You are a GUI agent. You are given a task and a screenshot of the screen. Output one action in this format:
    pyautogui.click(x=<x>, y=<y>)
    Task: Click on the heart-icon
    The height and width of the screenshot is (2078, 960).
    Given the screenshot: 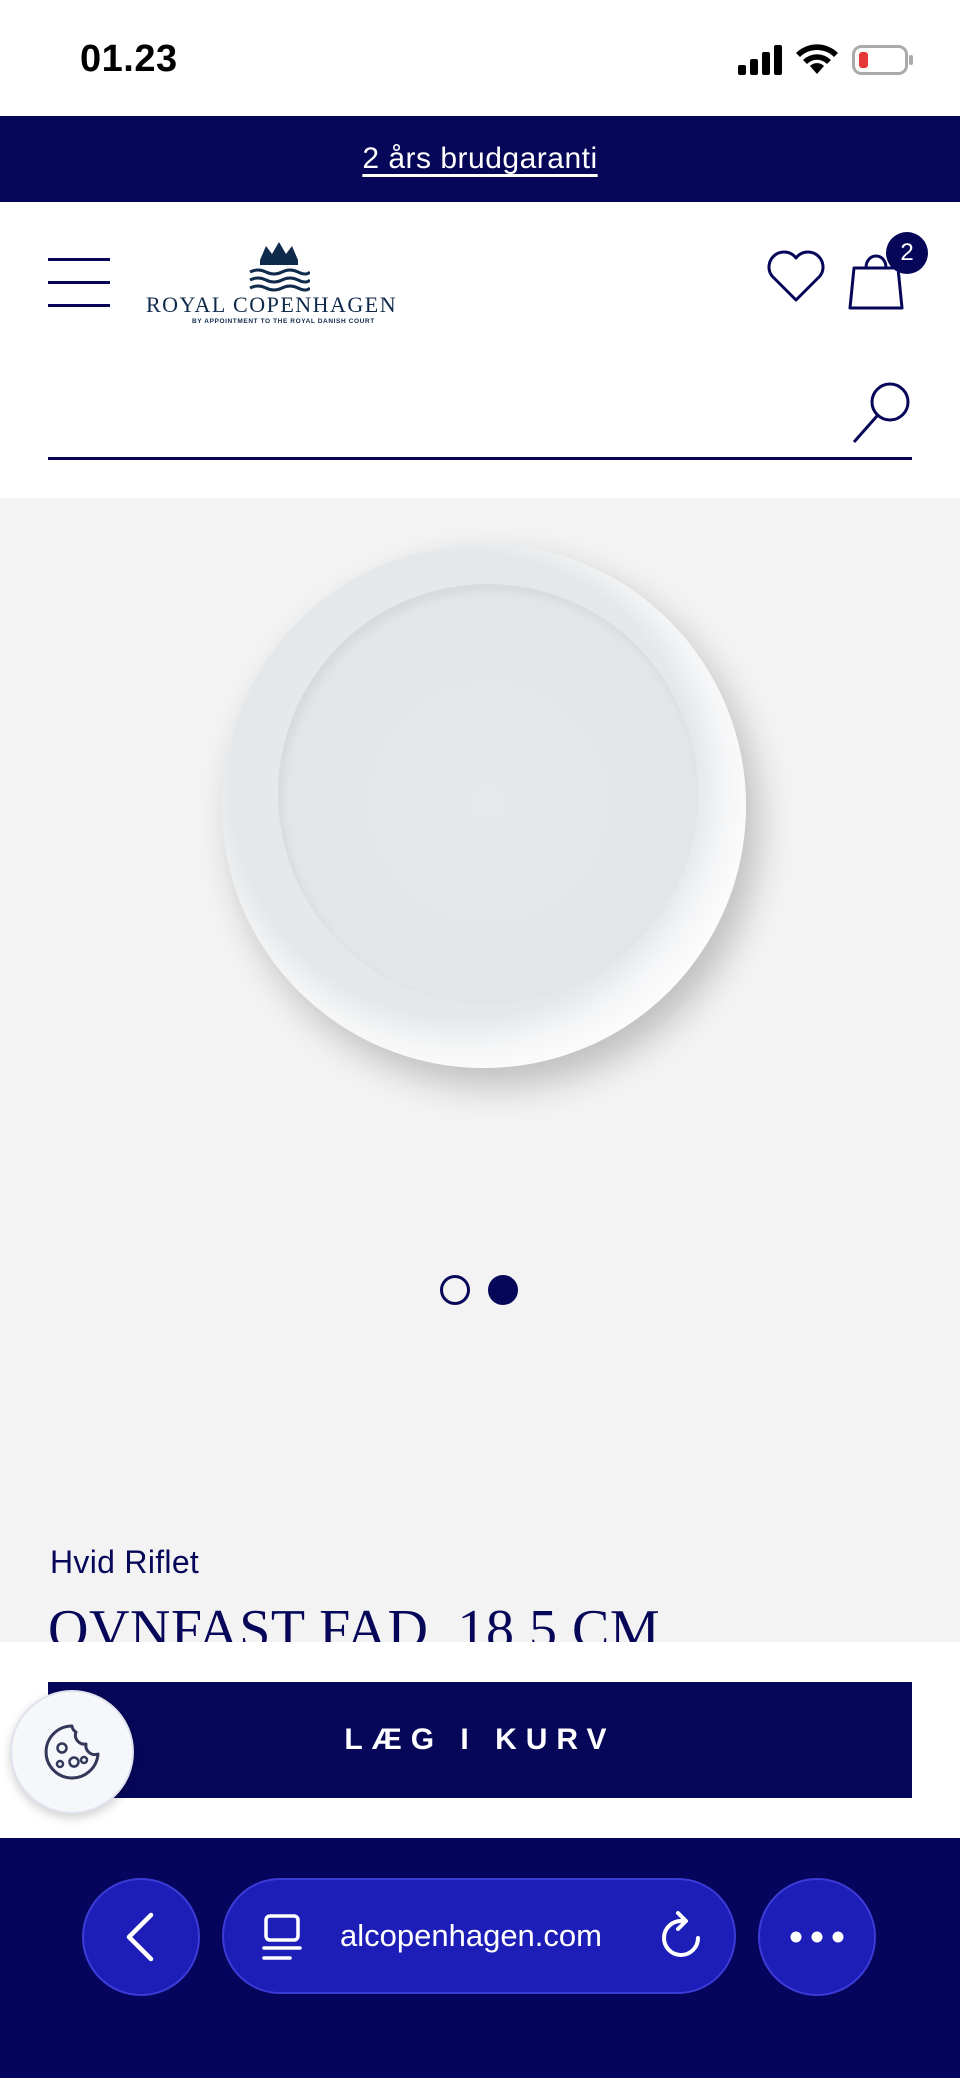 What is the action you would take?
    pyautogui.click(x=796, y=276)
    